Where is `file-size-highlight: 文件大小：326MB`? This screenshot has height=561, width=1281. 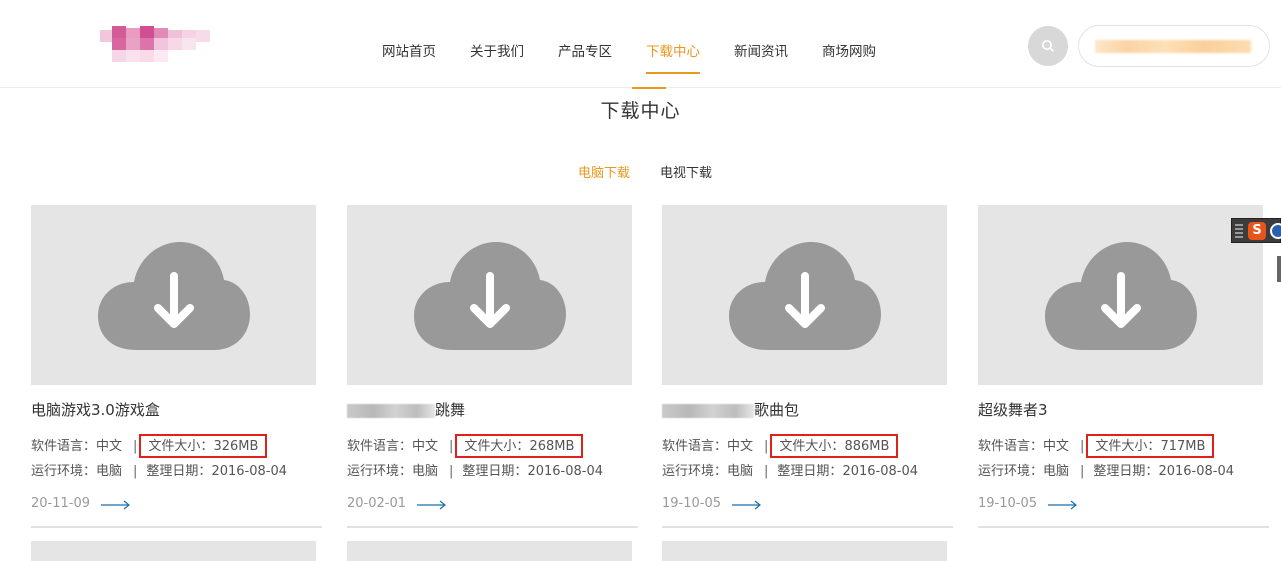 file-size-highlight: 文件大小：326MB is located at coordinates (203, 446).